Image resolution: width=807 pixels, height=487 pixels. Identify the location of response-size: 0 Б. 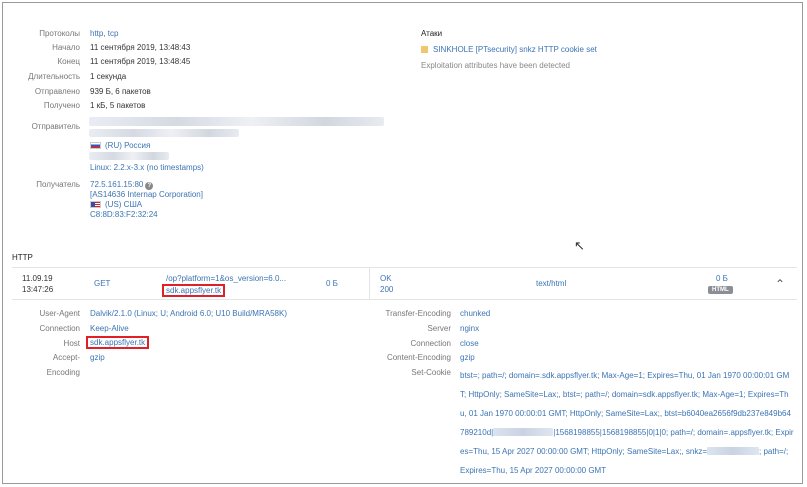
(722, 278).